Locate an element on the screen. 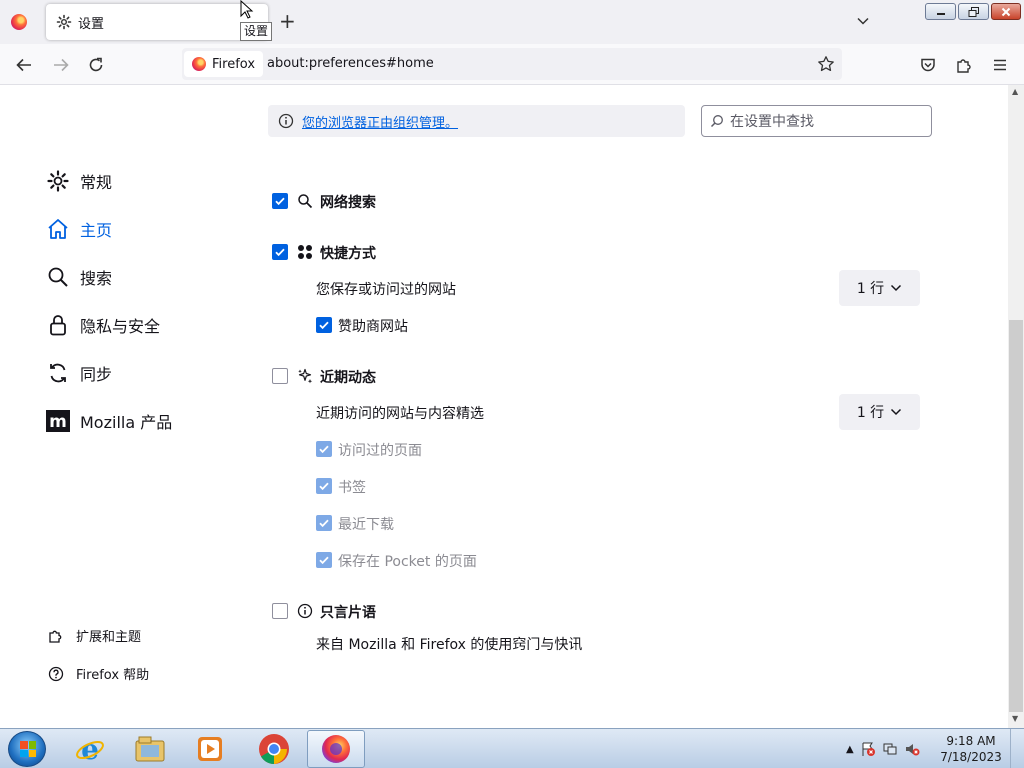 The width and height of the screenshot is (1024, 768). minimize-button is located at coordinates (940, 11).